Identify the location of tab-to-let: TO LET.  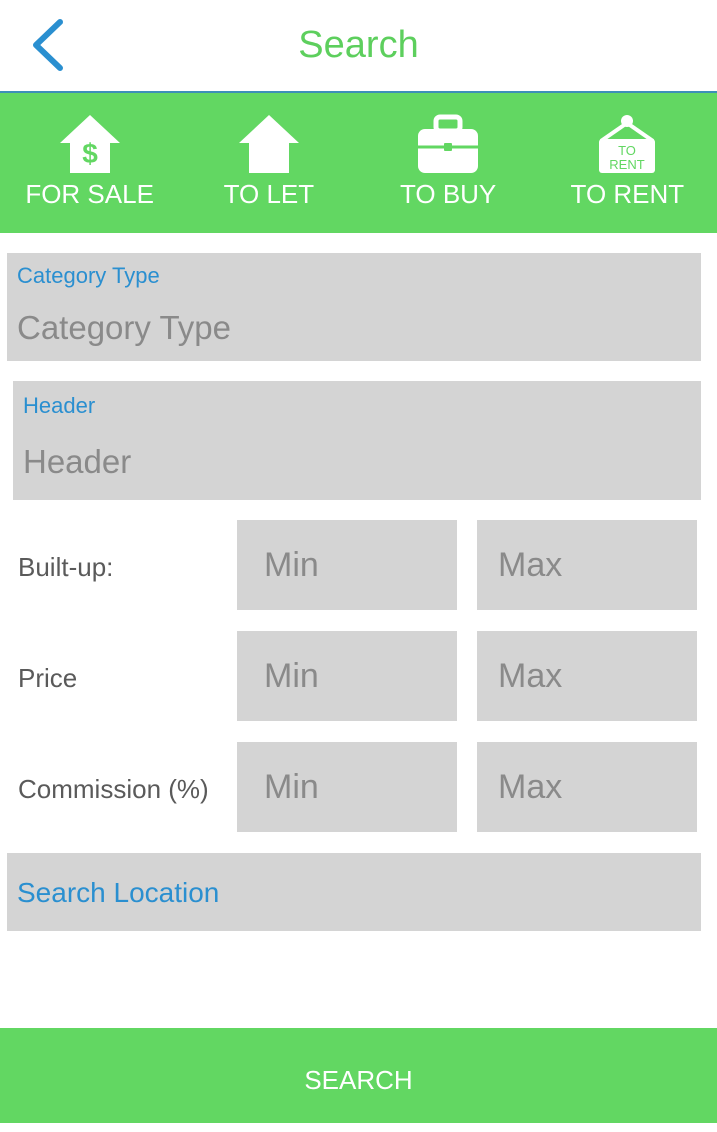
(268, 163).